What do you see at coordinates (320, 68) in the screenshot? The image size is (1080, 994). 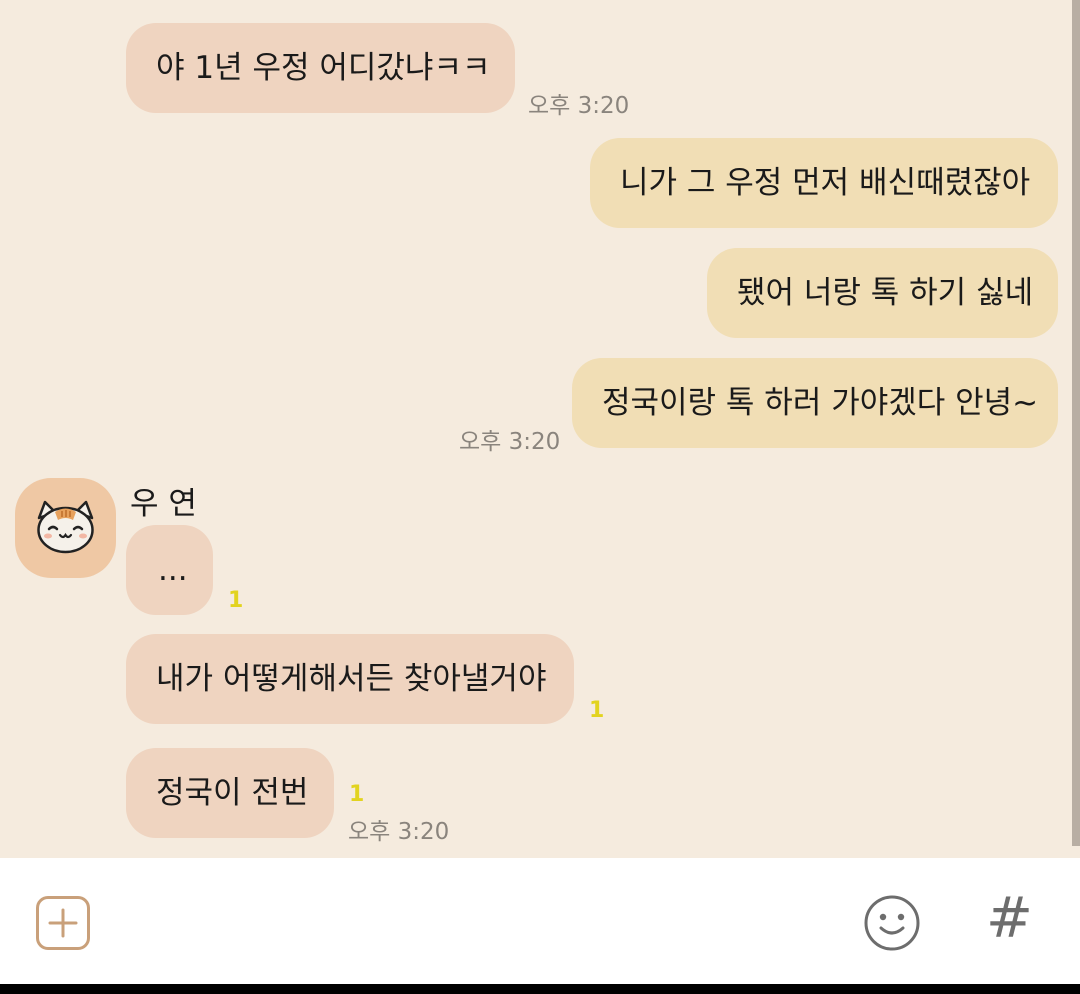 I see `incoming-message-bubble: 야 1년 우정 어디갔냐ㅋㅋ` at bounding box center [320, 68].